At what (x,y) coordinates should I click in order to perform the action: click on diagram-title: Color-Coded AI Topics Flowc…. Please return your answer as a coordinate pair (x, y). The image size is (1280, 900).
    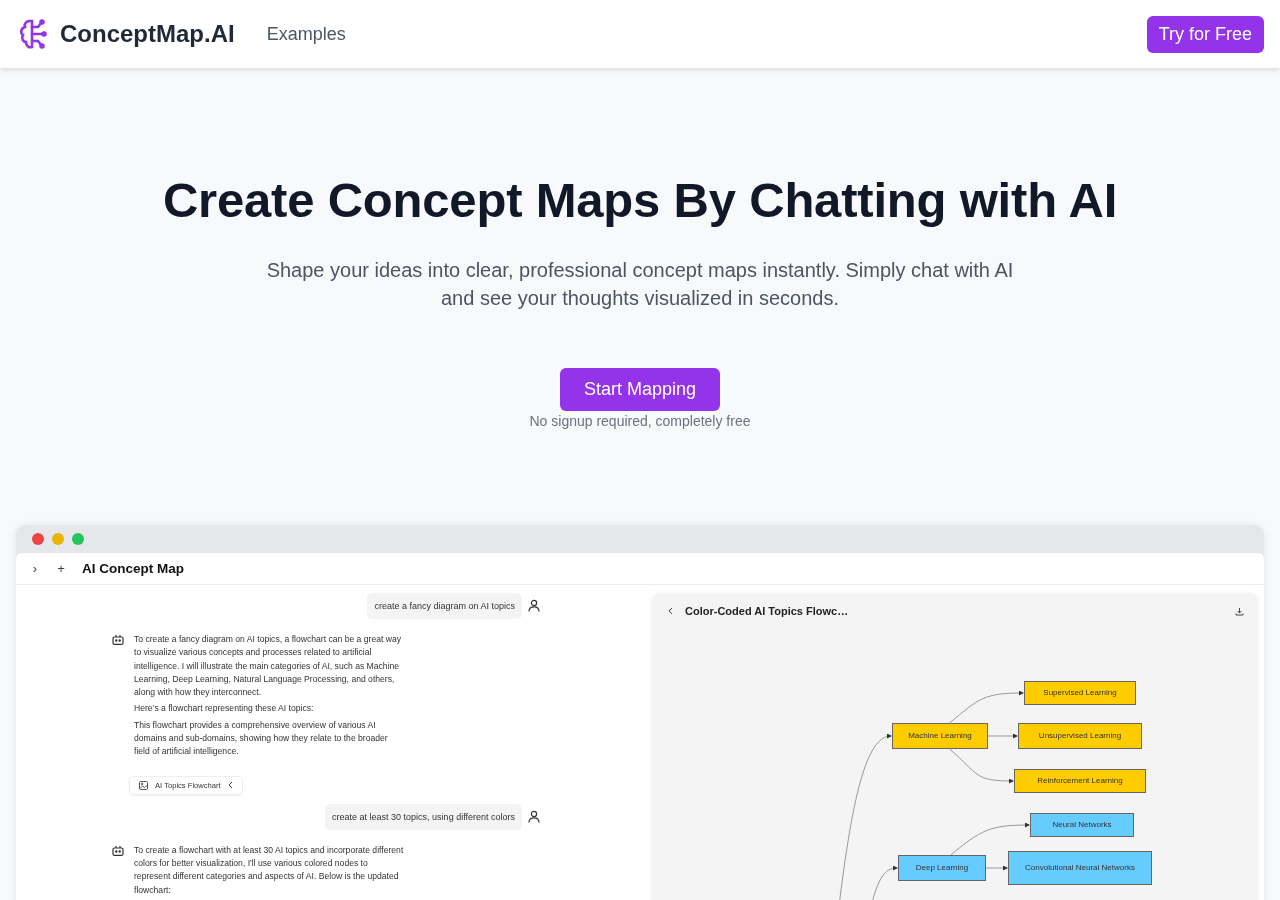
    Looking at the image, I should click on (767, 611).